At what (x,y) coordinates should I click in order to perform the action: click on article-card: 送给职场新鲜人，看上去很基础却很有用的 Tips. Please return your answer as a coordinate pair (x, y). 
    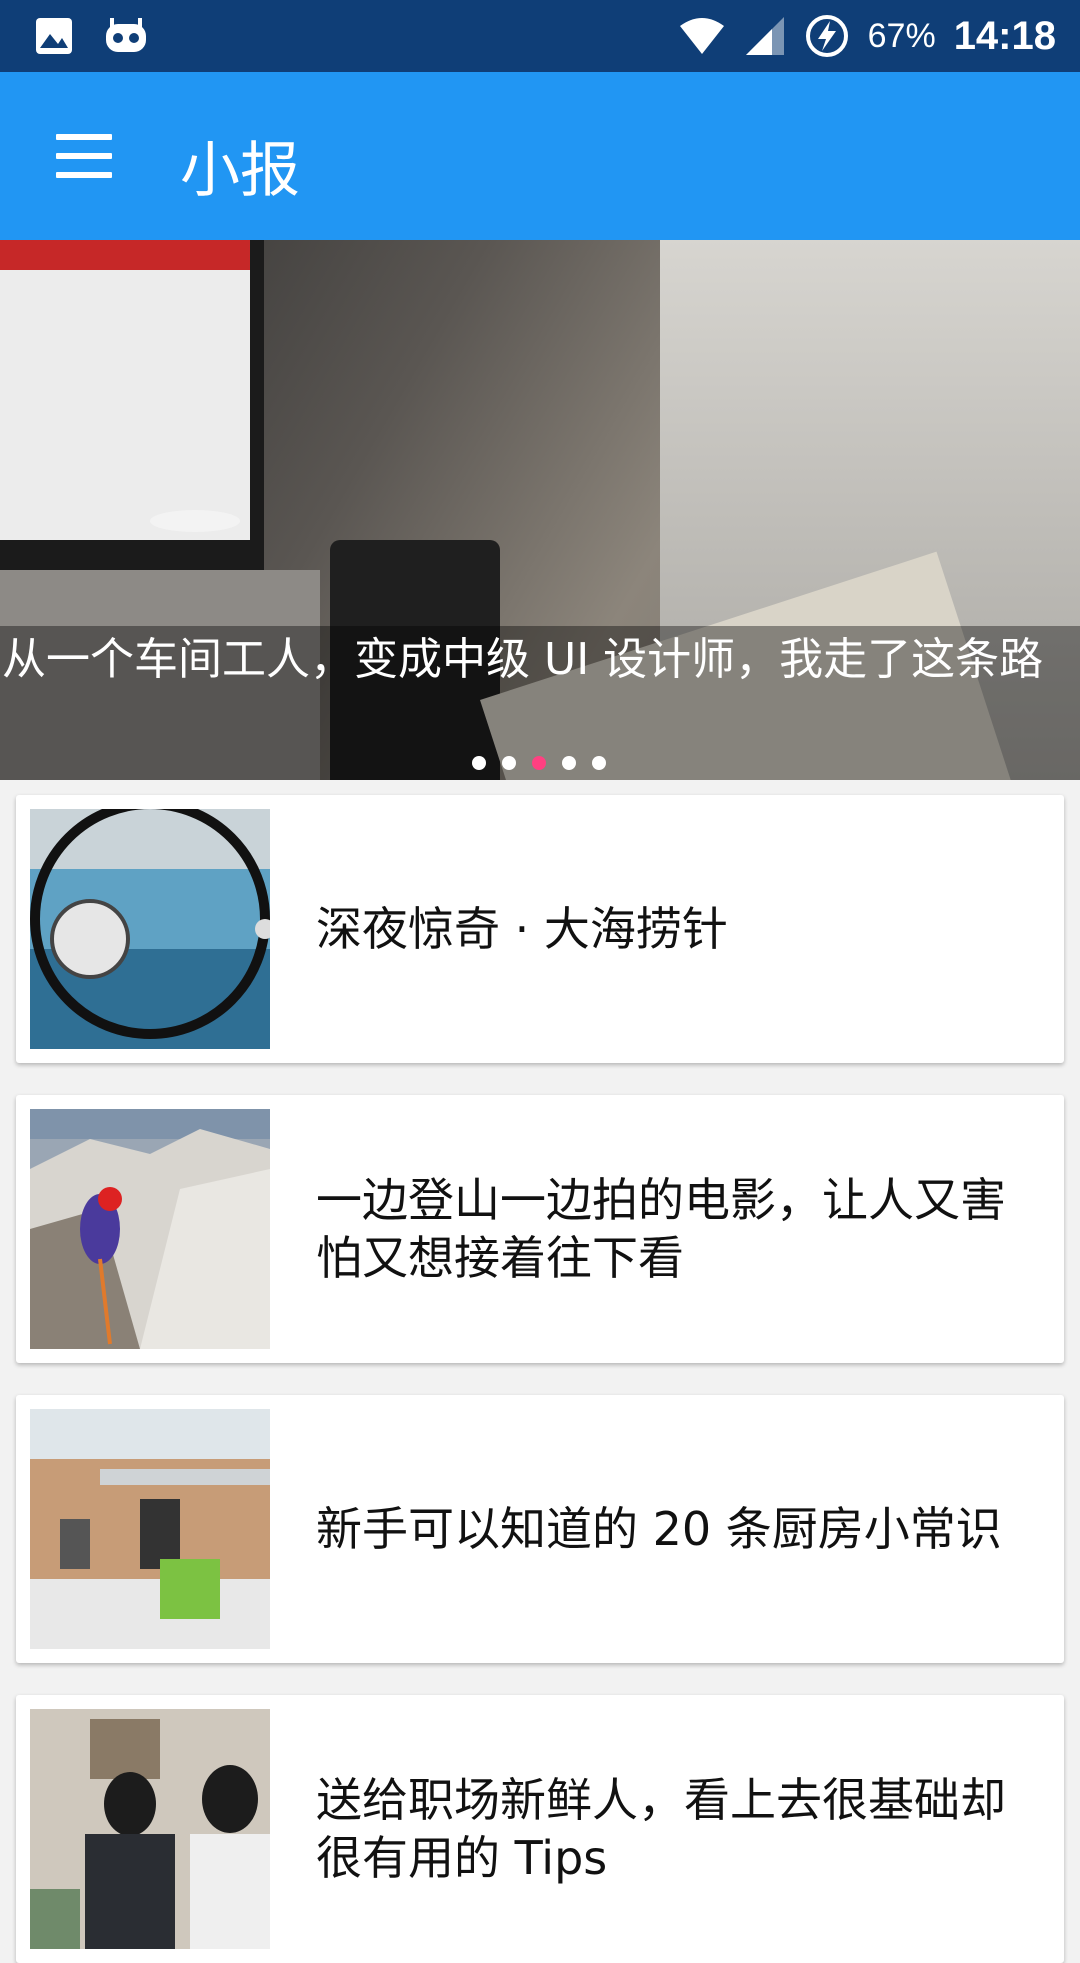
    Looking at the image, I should click on (540, 1829).